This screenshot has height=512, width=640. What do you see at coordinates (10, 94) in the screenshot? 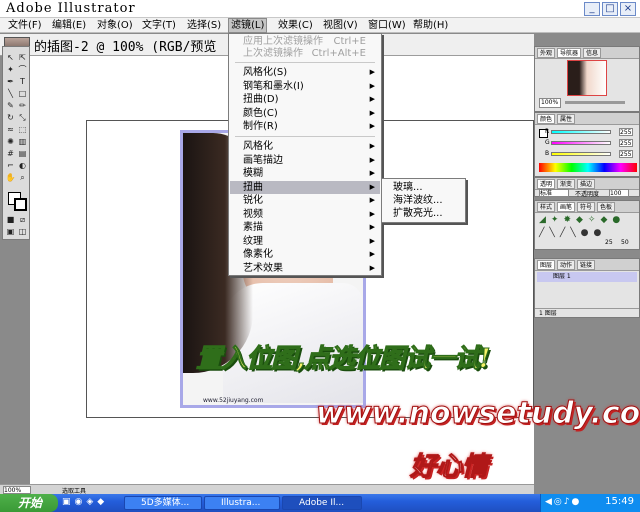
I see `line-tool-icon: ╲` at bounding box center [10, 94].